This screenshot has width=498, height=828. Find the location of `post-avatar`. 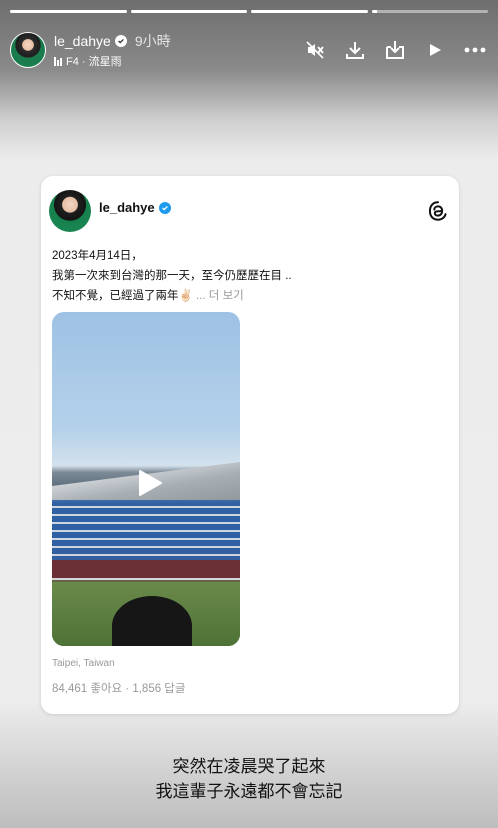

post-avatar is located at coordinates (70, 211).